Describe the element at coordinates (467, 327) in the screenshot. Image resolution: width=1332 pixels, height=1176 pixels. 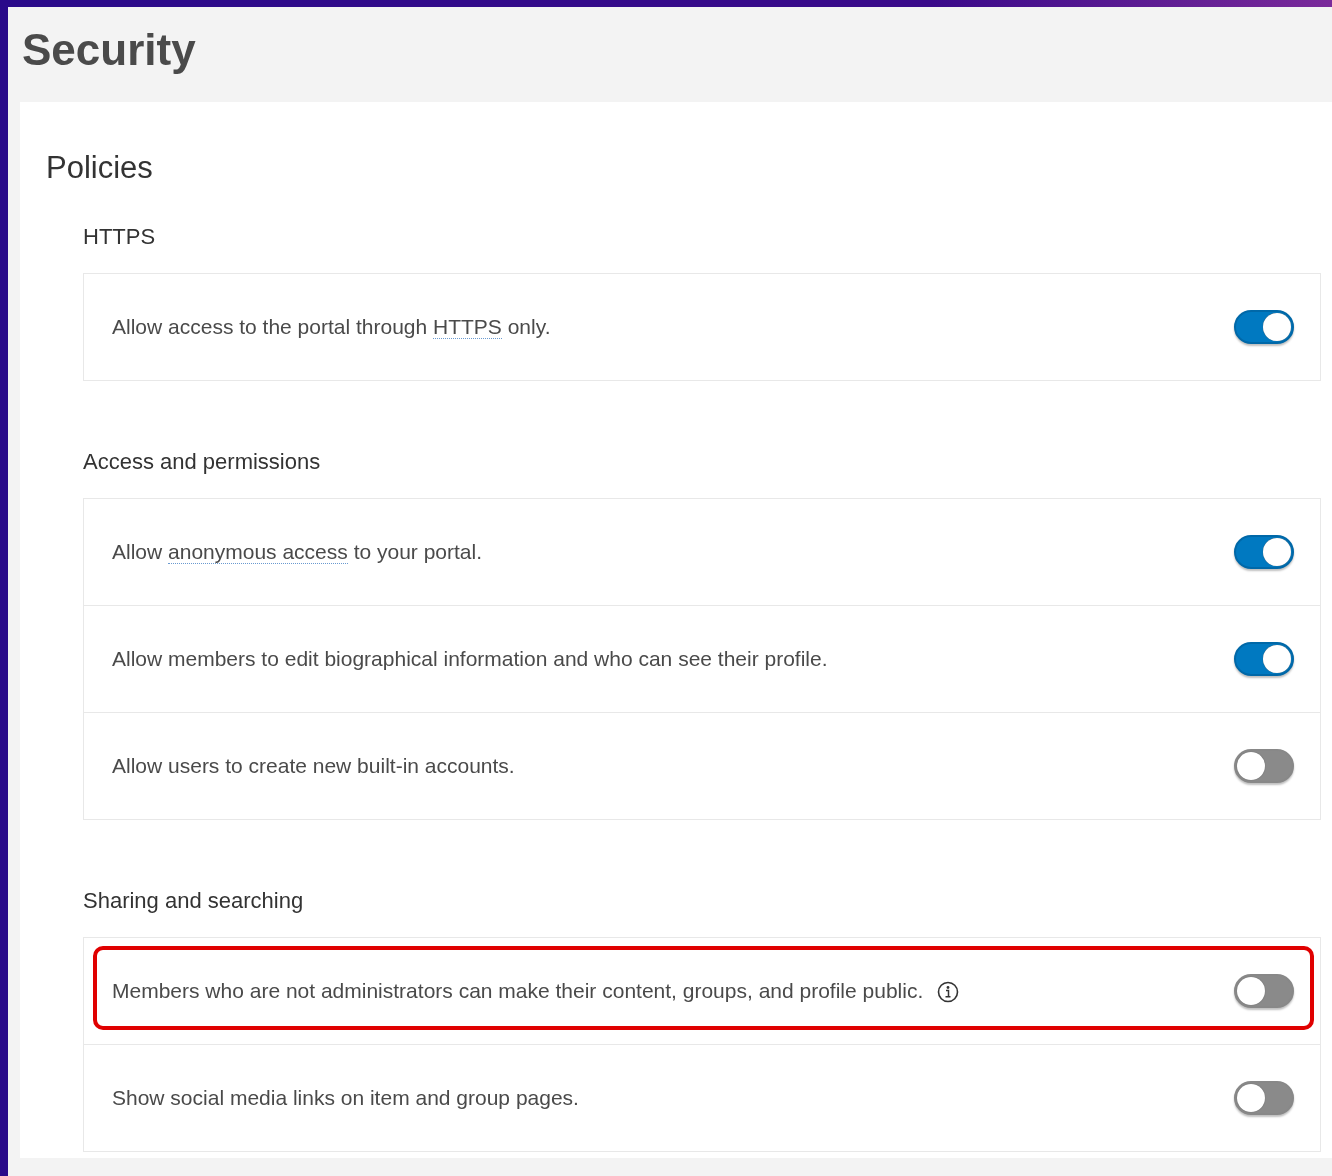
I see `glossary-term: HTTPS` at that location.